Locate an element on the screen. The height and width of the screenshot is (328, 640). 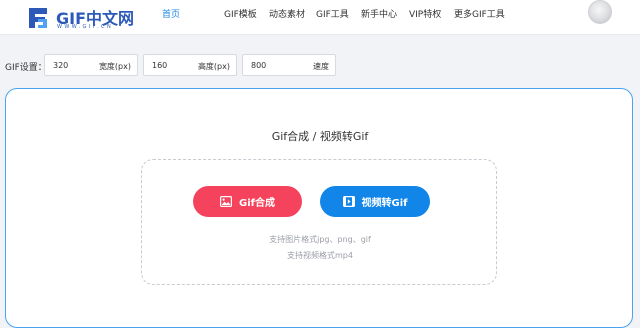
avatar is located at coordinates (600, 12).